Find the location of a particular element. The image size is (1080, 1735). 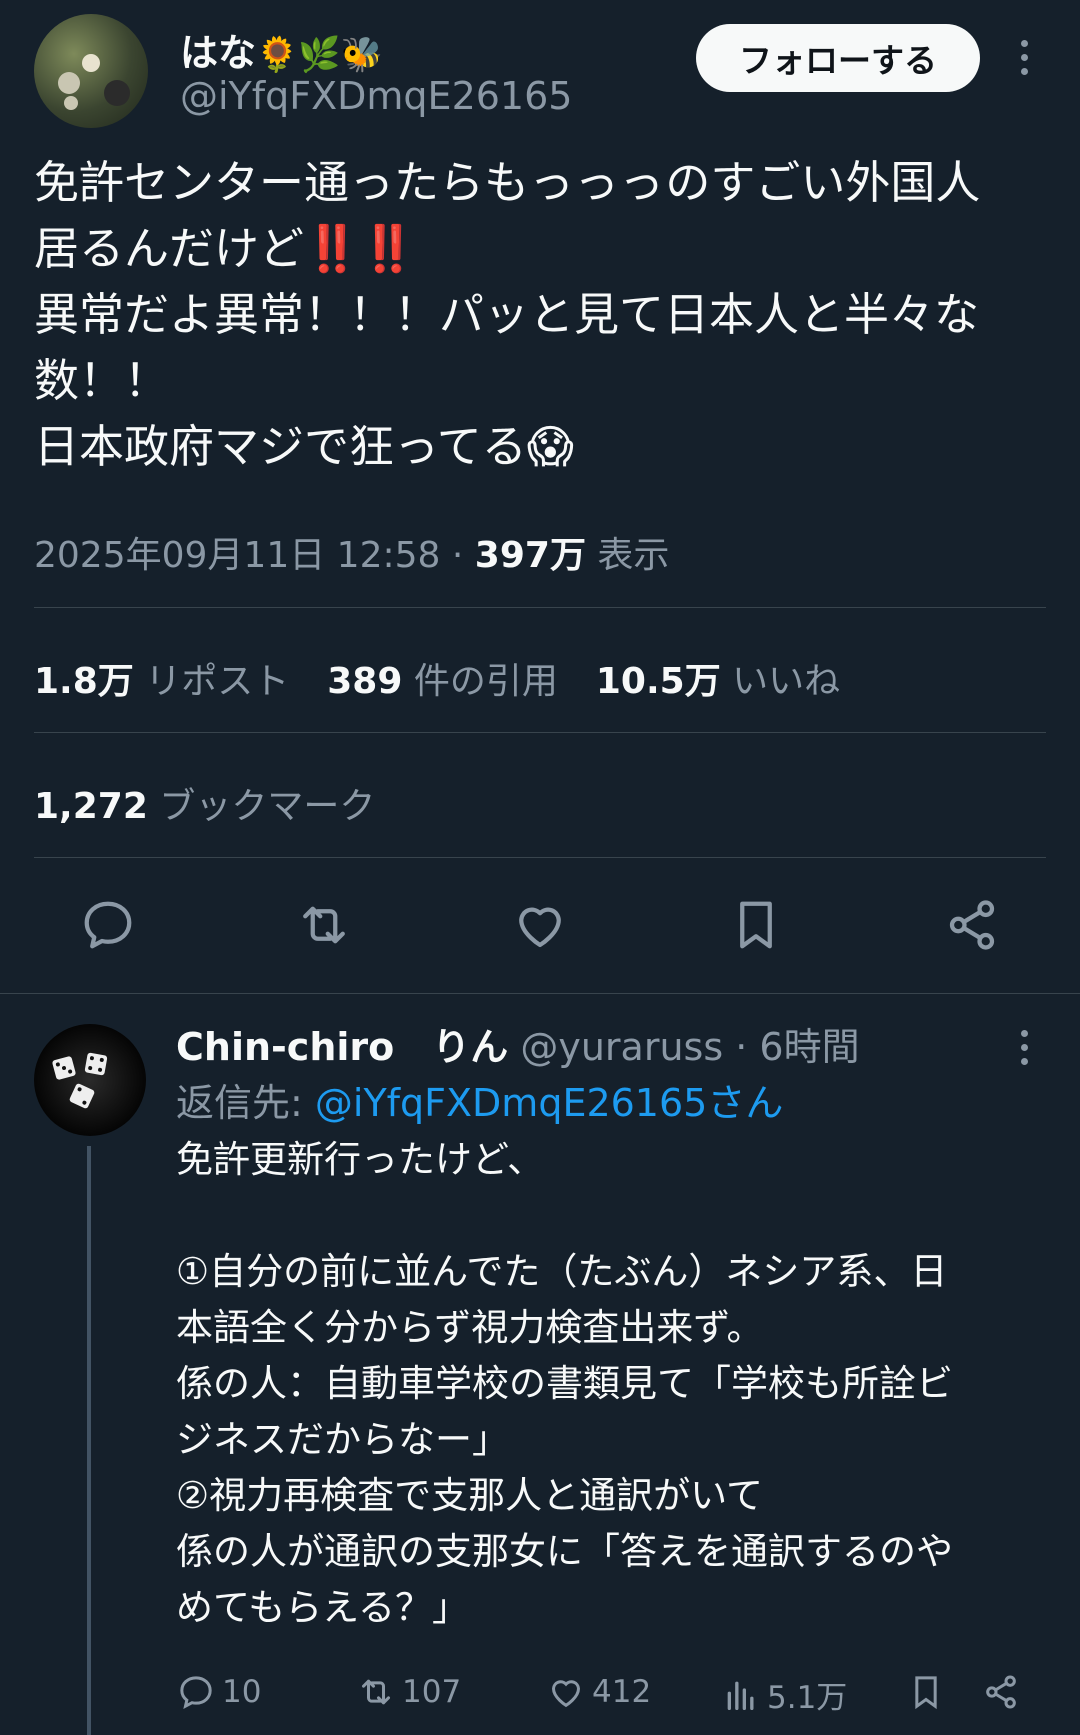

reply-views-action: 5.1万 is located at coordinates (784, 1694).